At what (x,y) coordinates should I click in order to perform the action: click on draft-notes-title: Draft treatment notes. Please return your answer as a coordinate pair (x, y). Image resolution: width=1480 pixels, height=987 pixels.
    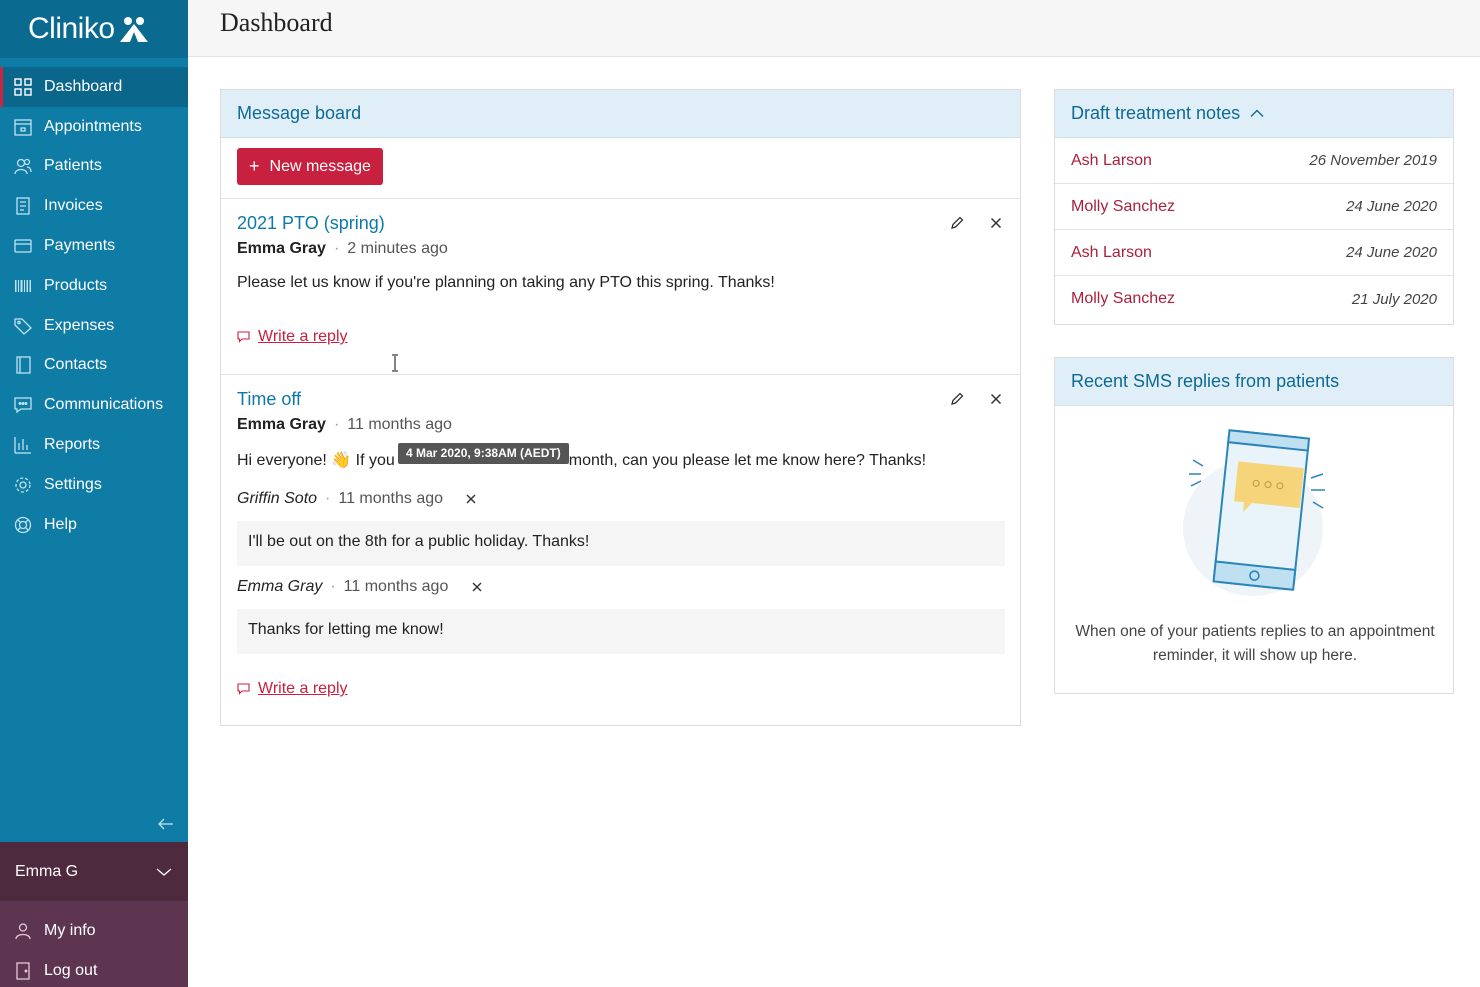
    Looking at the image, I should click on (1156, 113).